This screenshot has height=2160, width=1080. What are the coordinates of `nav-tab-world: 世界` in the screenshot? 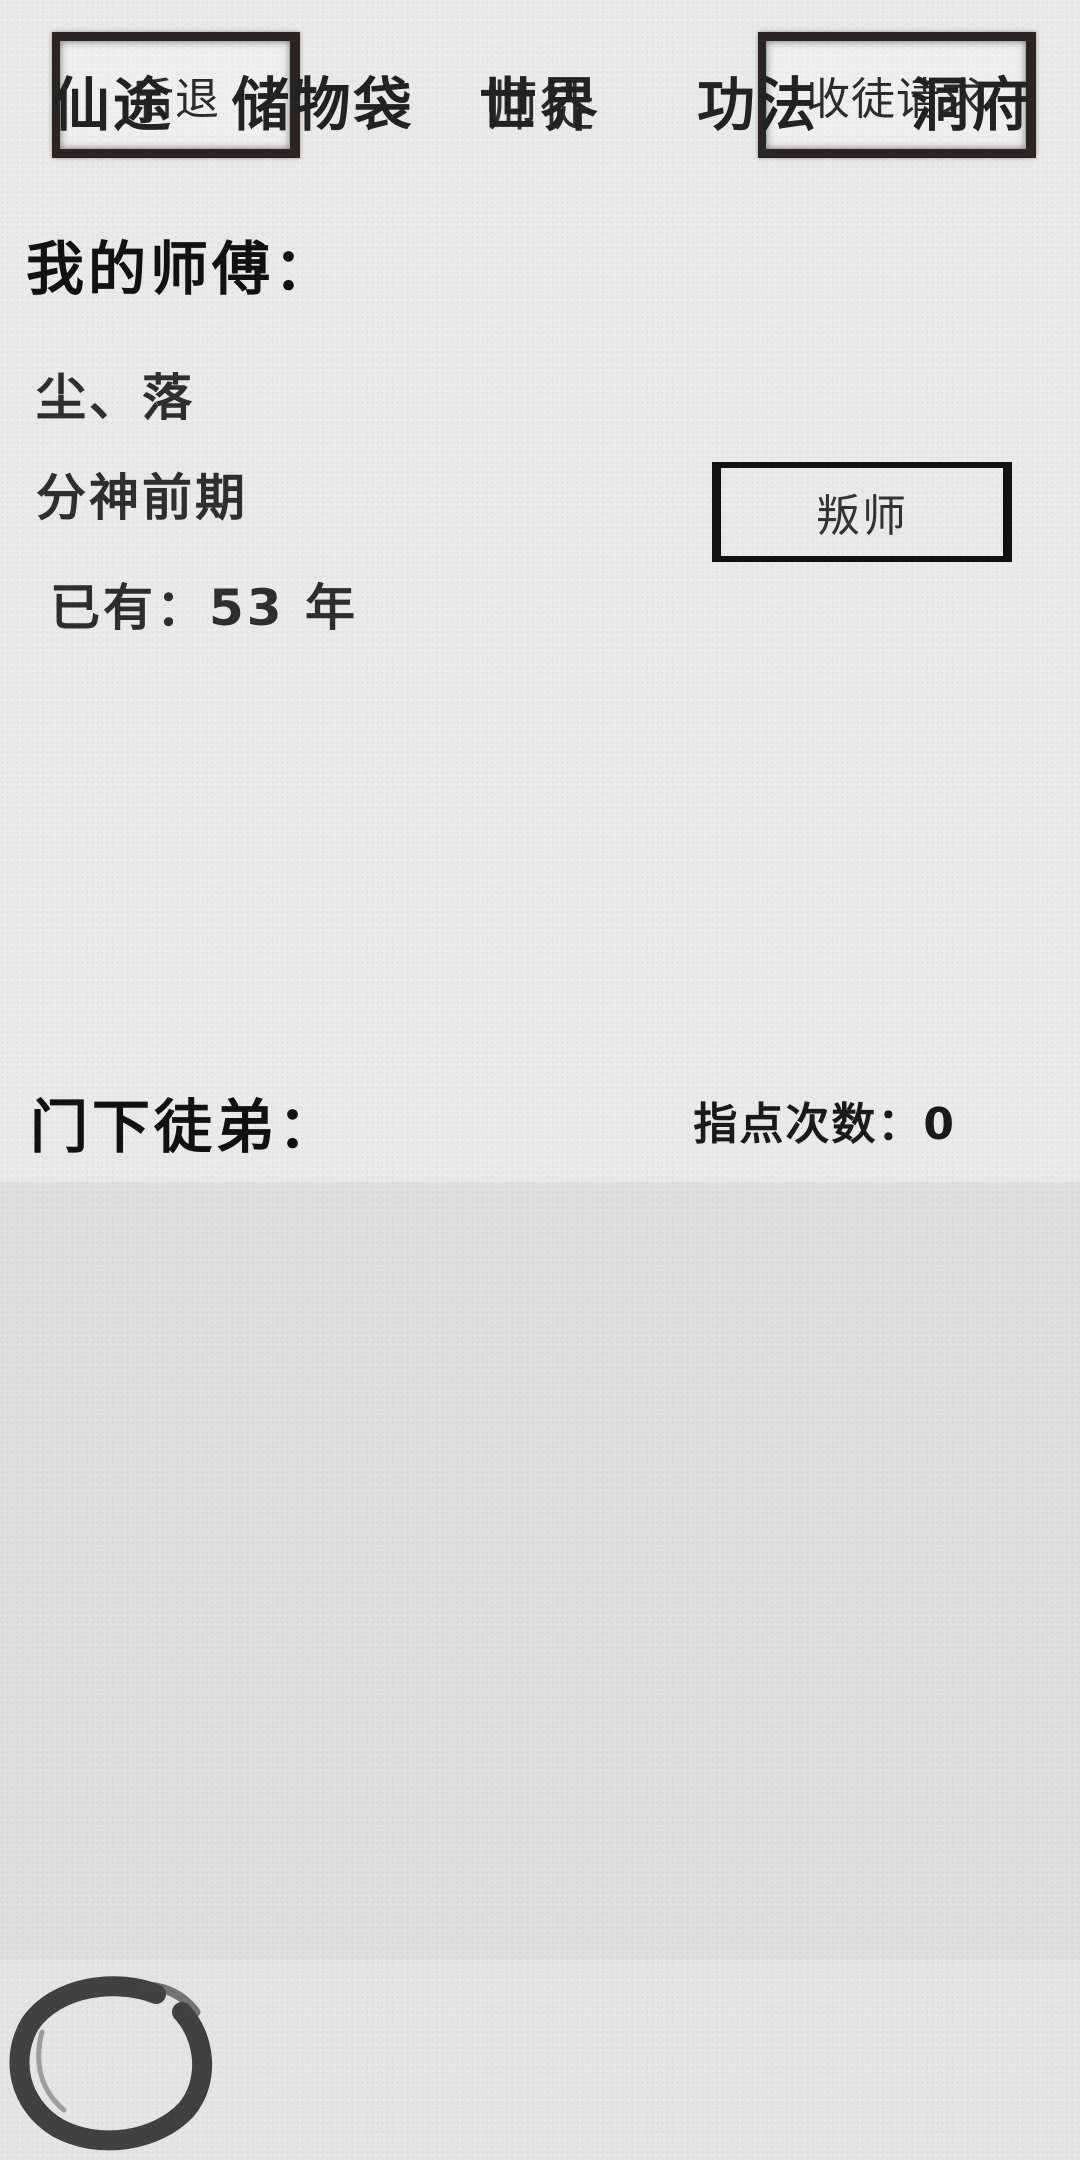 It's located at (540, 100).